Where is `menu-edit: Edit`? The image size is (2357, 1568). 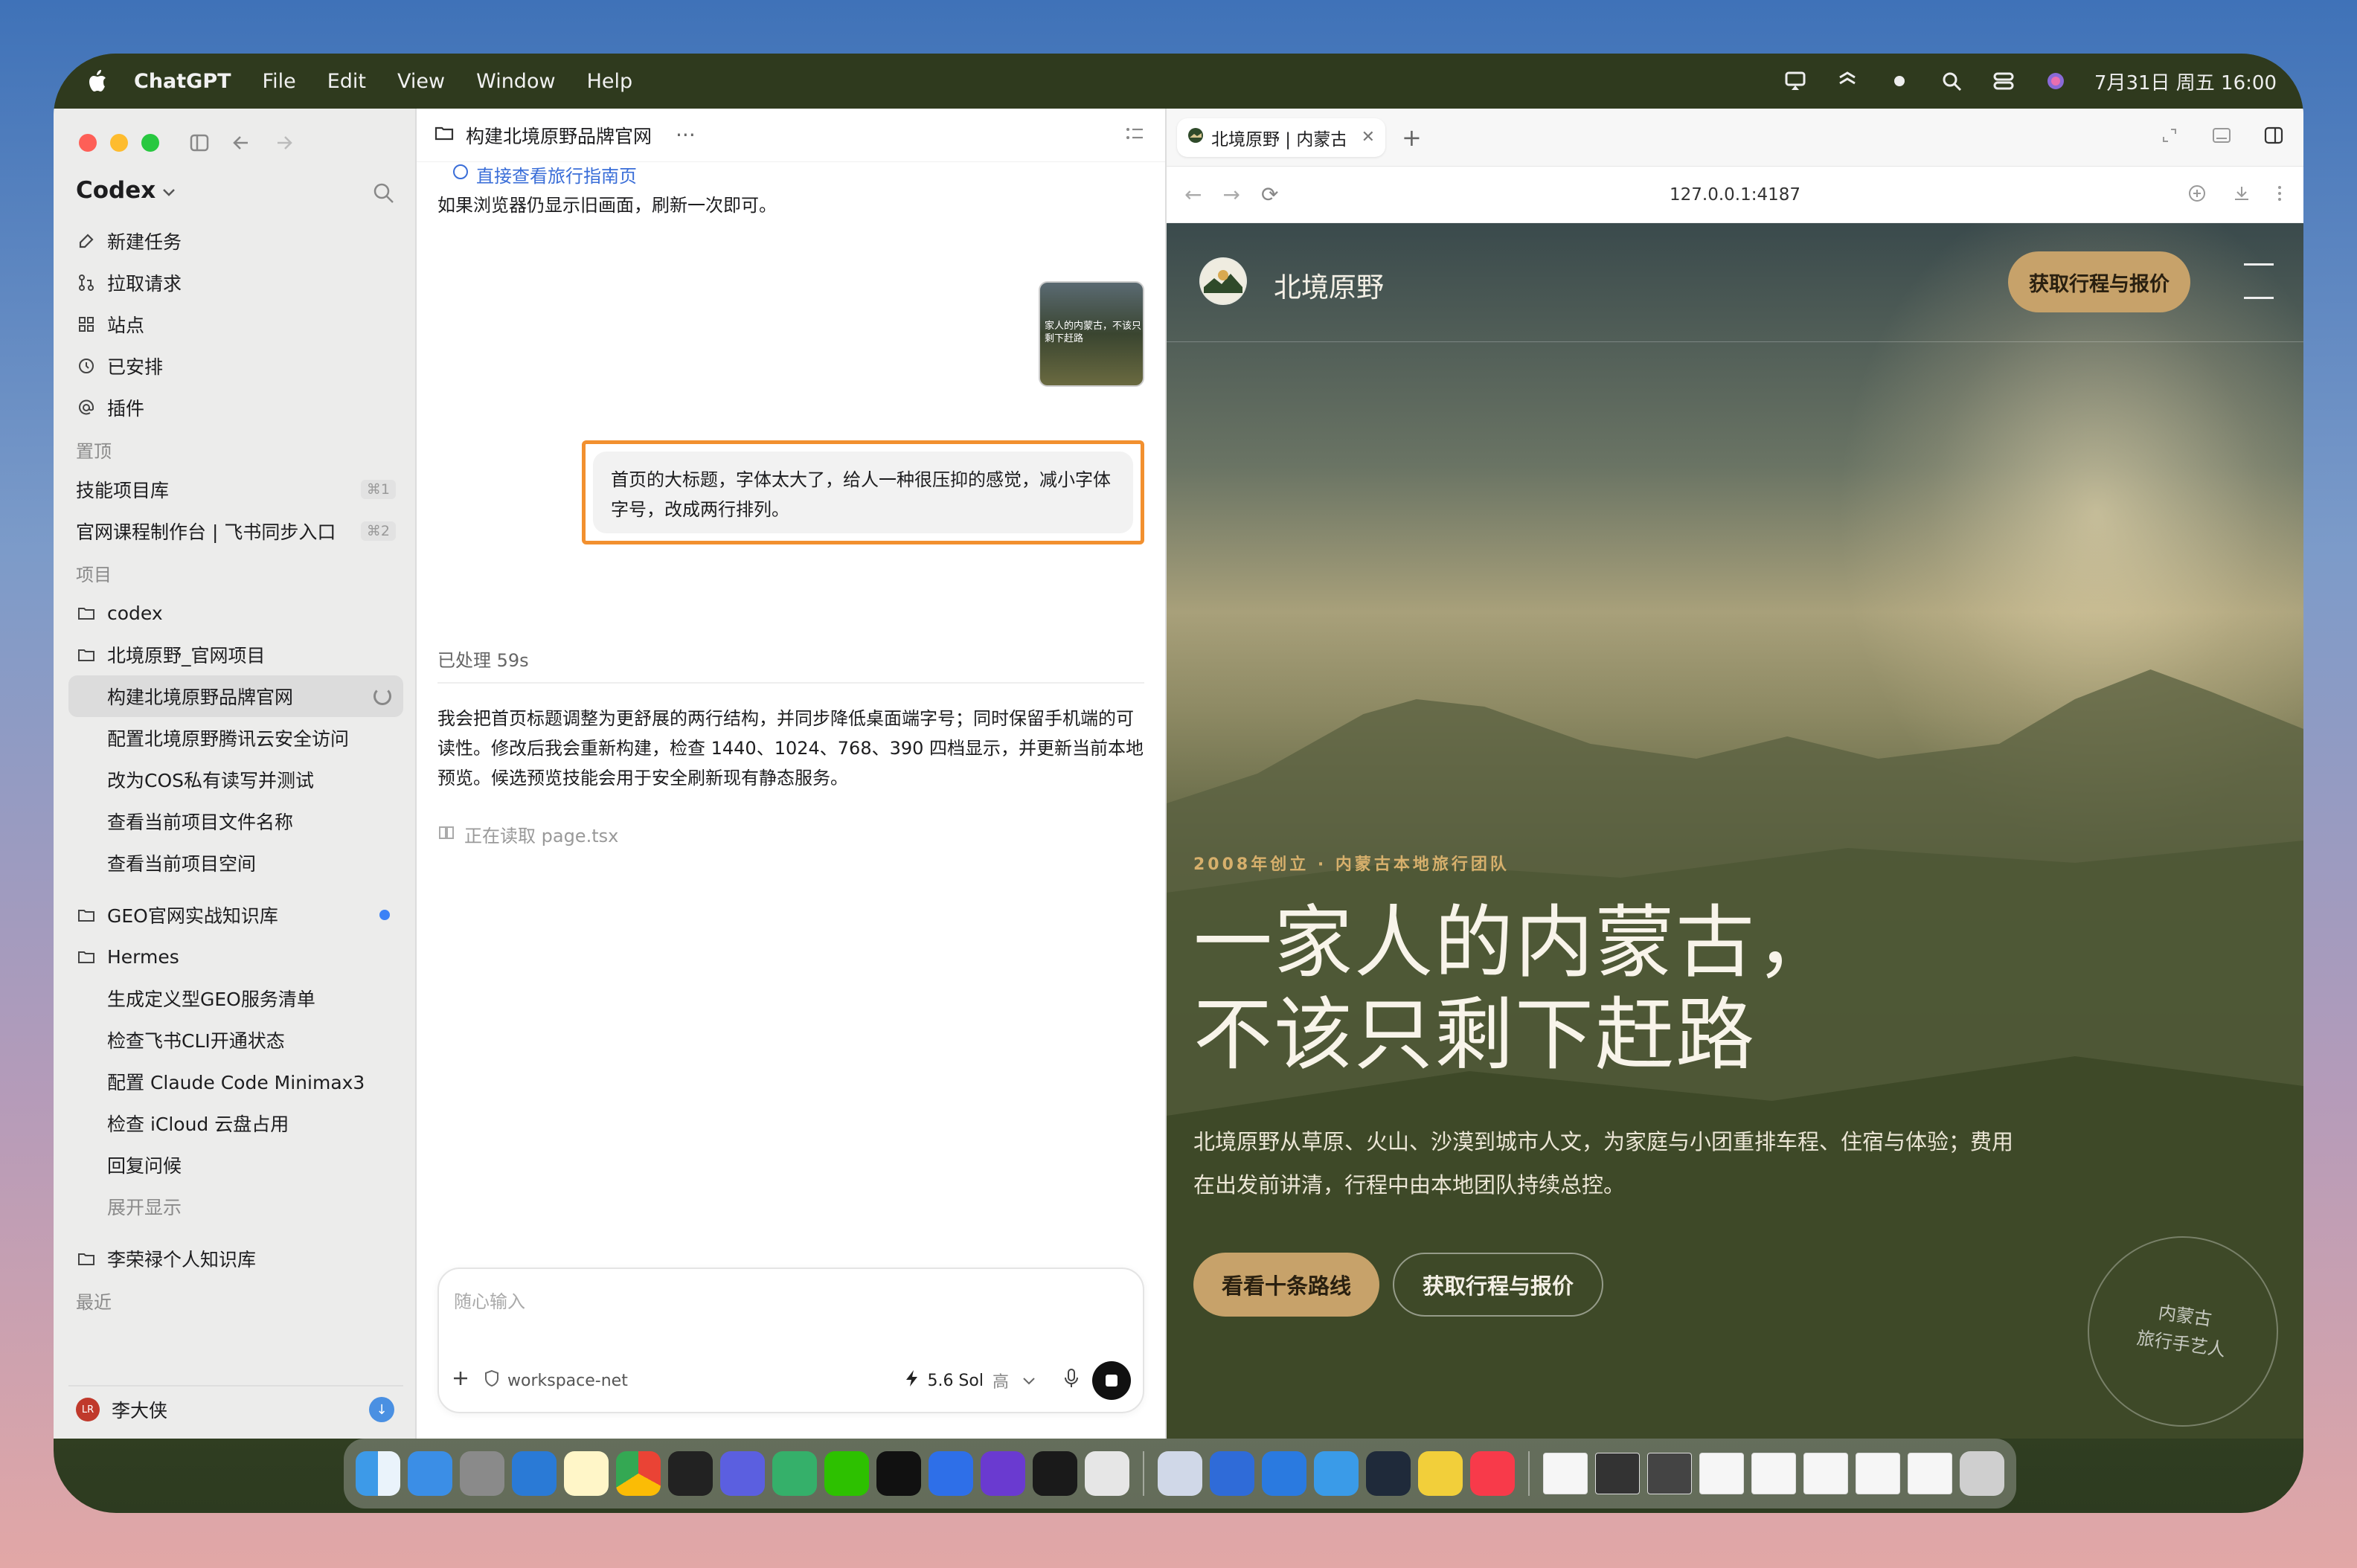 menu-edit: Edit is located at coordinates (347, 81).